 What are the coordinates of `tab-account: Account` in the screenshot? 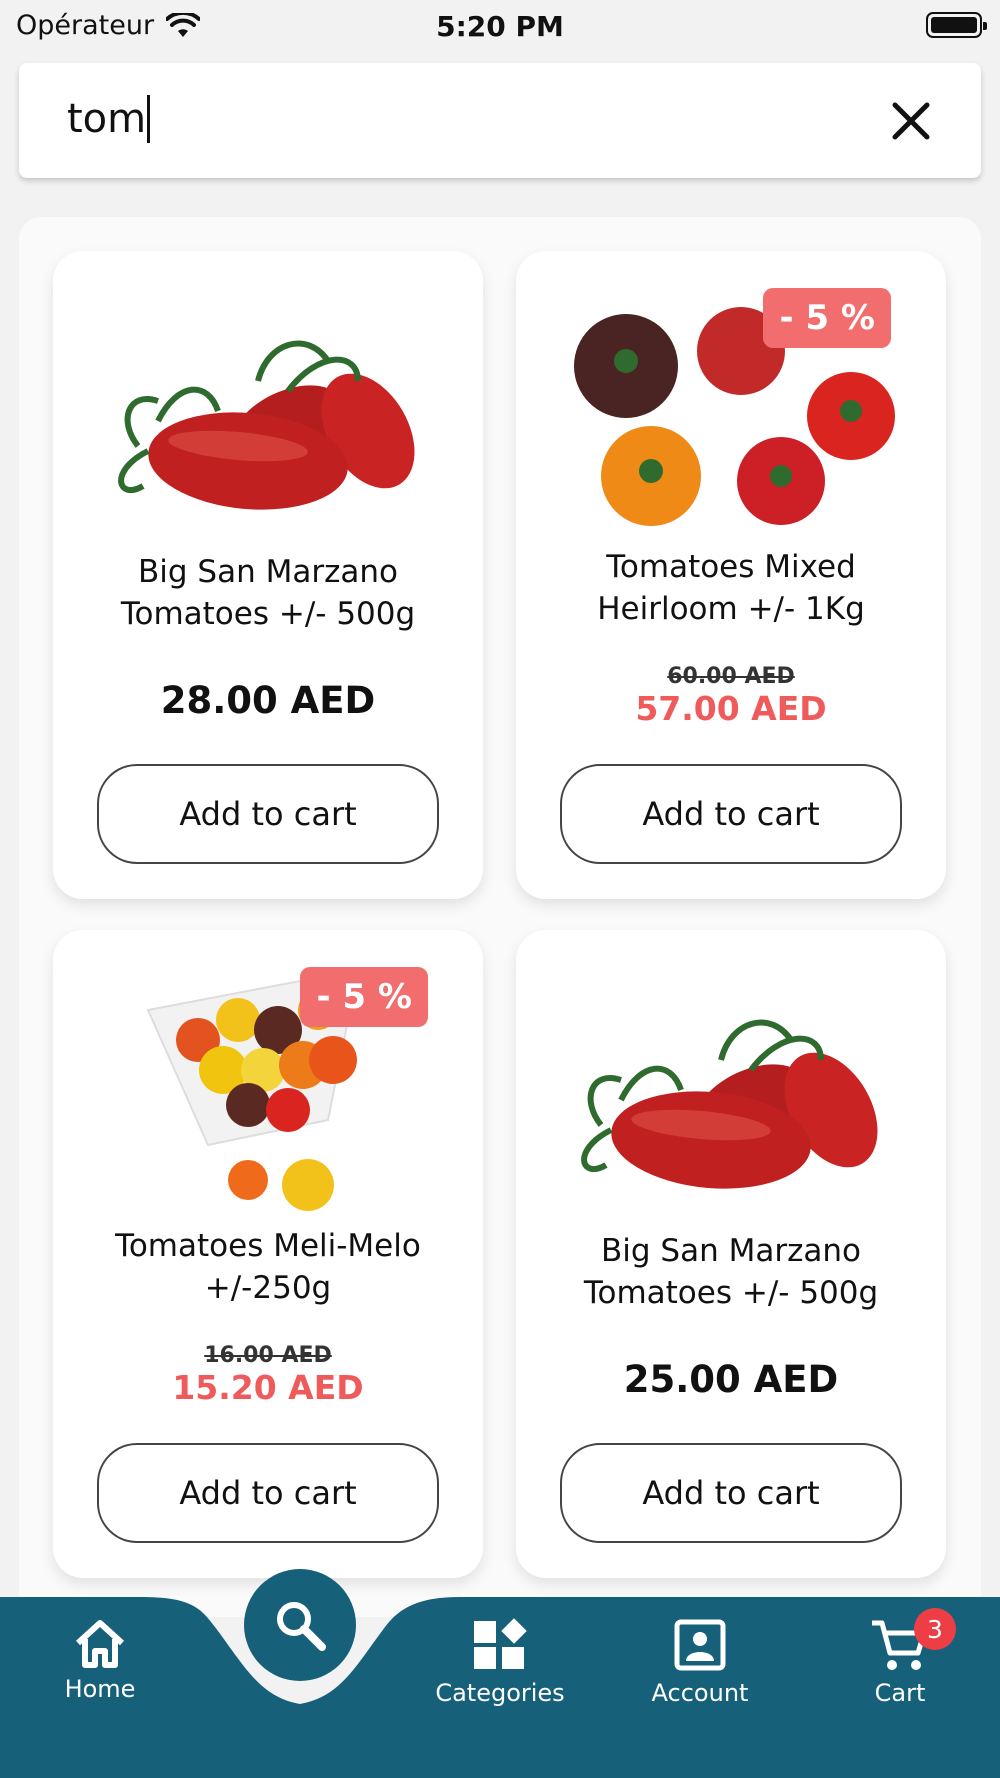 It's located at (700, 1662).